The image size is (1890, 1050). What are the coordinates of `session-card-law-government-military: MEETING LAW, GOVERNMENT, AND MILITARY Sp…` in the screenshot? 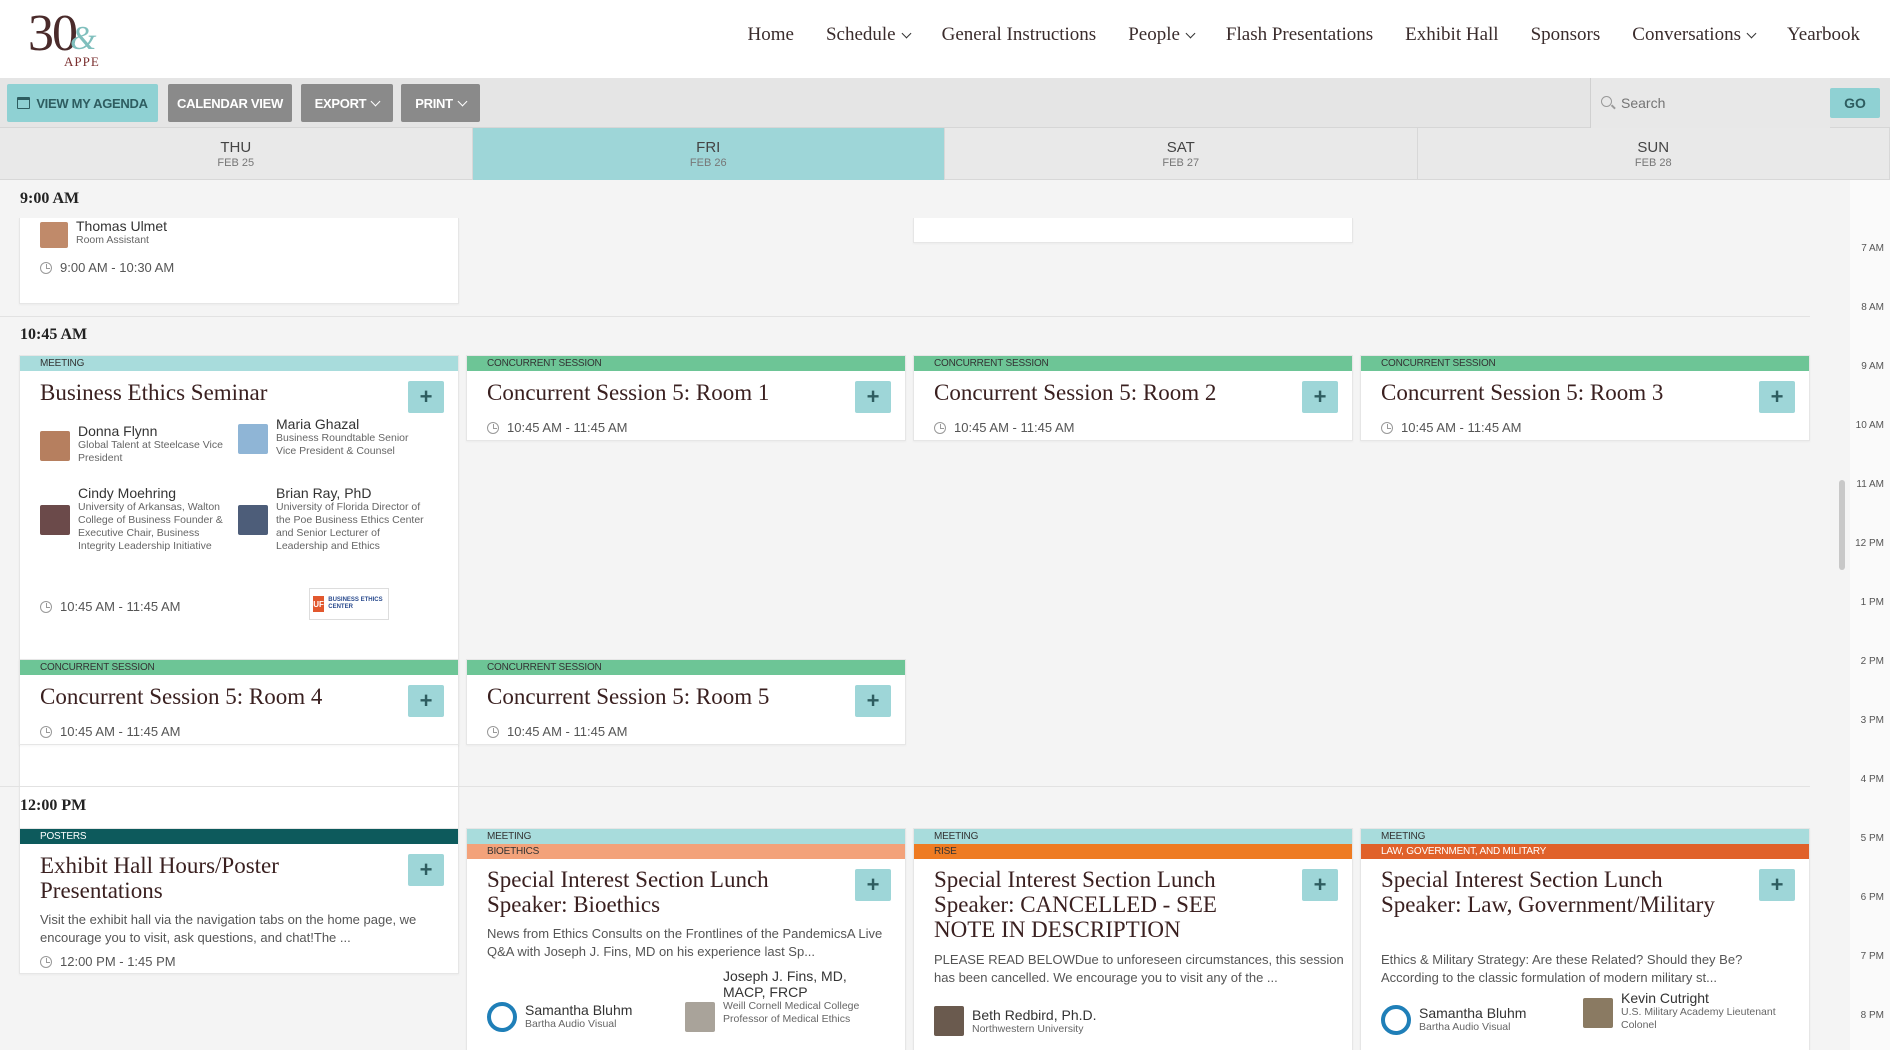 It's located at (1585, 939).